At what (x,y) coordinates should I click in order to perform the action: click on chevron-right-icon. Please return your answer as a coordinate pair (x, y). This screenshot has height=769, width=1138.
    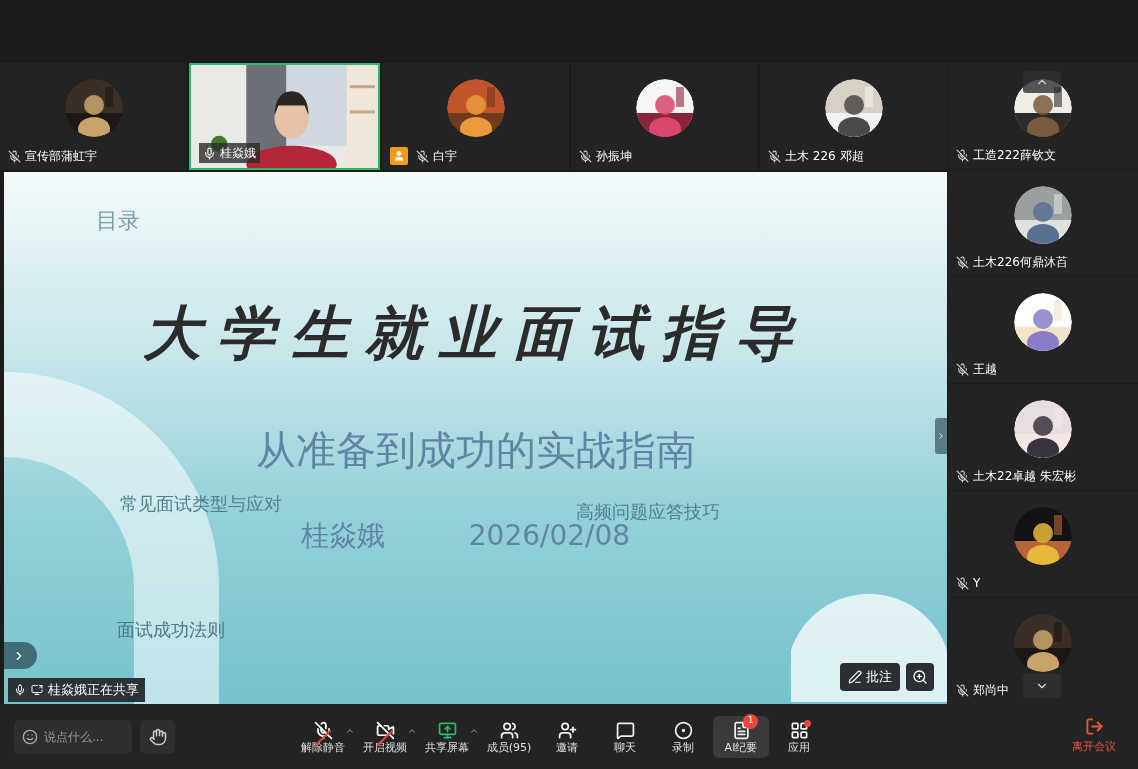
    Looking at the image, I should click on (941, 436).